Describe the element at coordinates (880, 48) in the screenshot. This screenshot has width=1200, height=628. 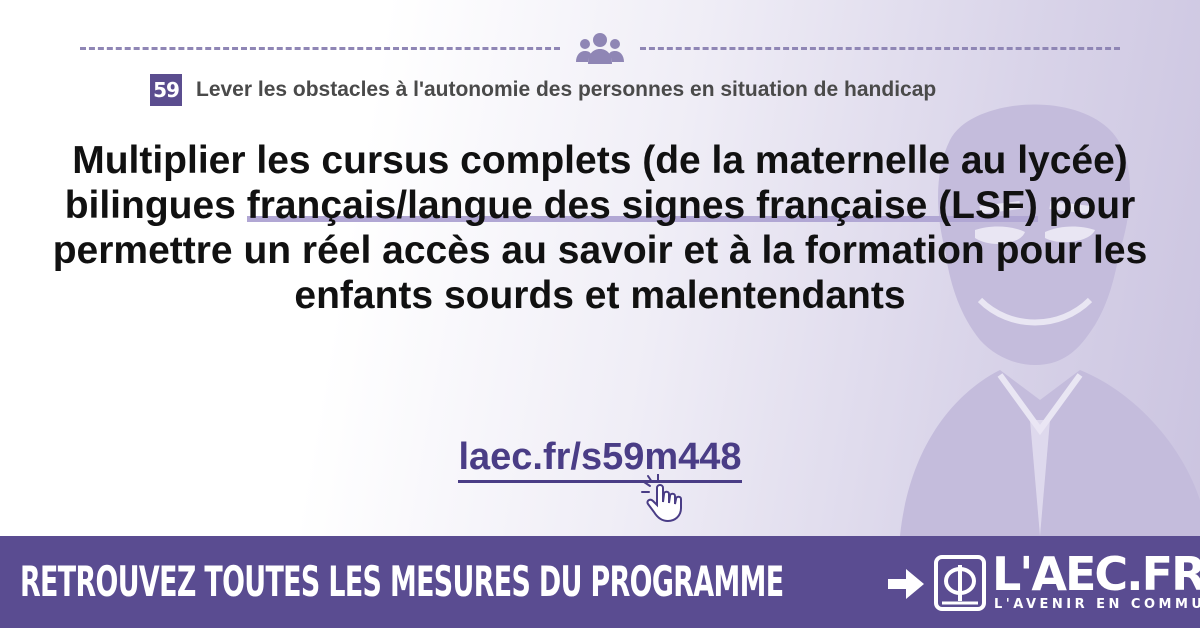
I see `divider-line-right` at that location.